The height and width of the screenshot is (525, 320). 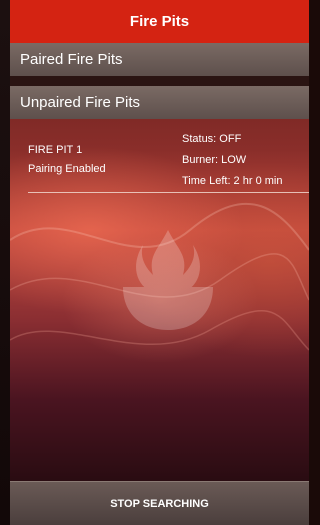 What do you see at coordinates (55, 150) in the screenshot?
I see `device-name: FIRE PIT 1` at bounding box center [55, 150].